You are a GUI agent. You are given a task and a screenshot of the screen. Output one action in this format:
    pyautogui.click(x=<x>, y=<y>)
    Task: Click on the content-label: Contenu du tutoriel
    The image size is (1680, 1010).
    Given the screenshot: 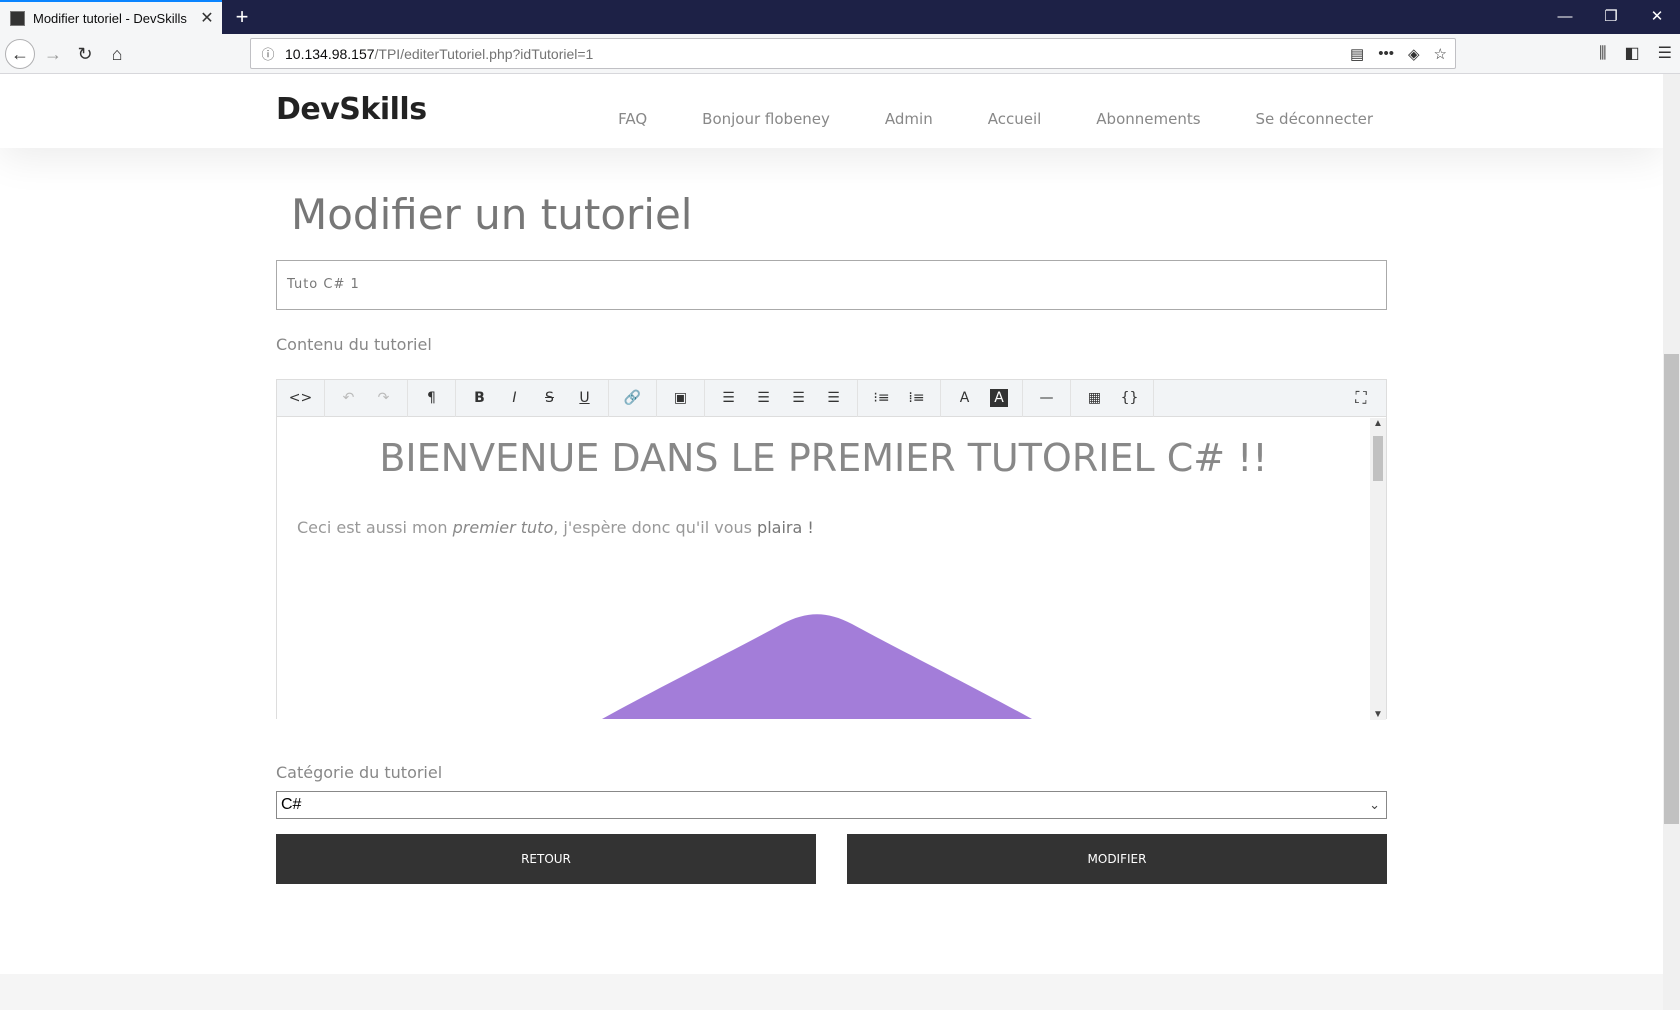 What is the action you would take?
    pyautogui.click(x=354, y=344)
    